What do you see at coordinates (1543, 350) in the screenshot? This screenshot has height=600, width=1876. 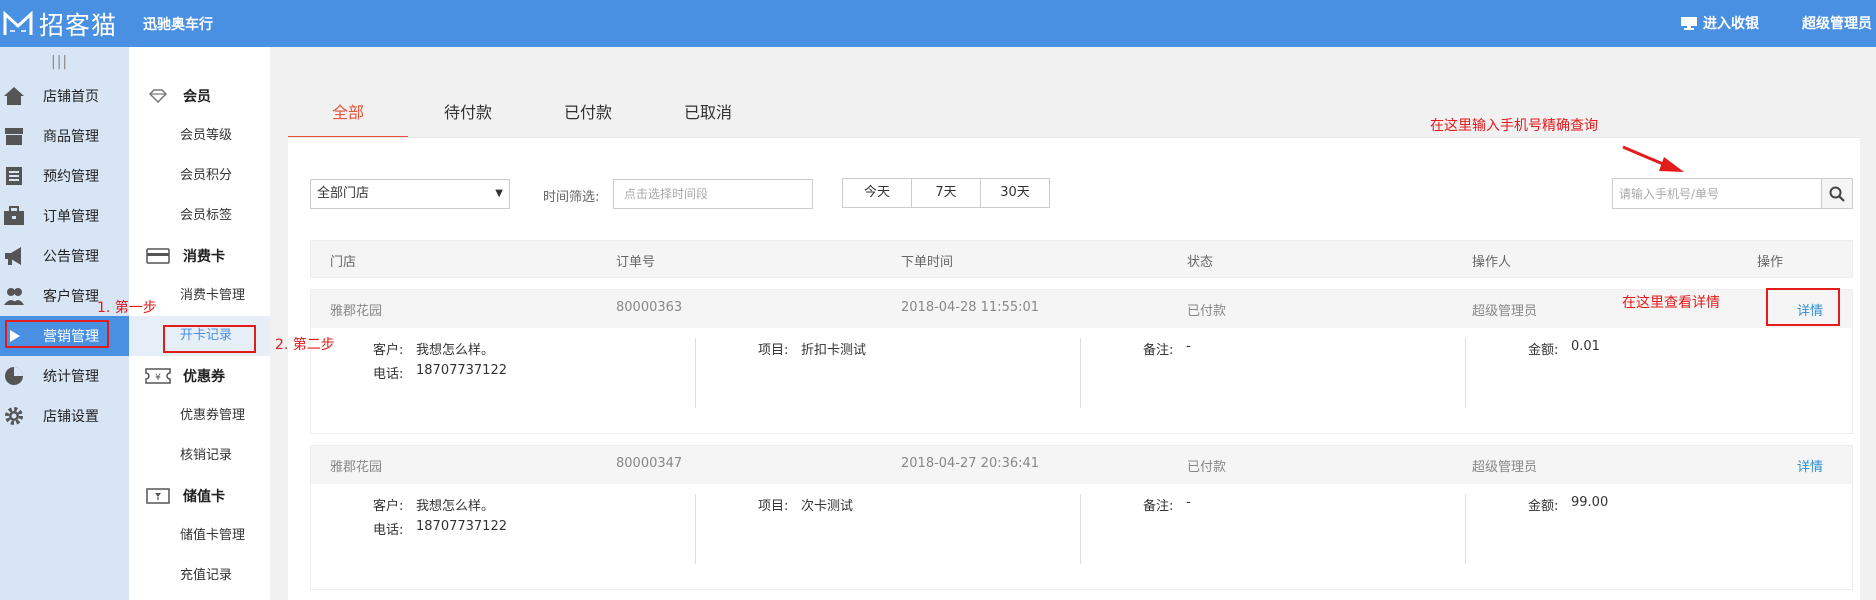 I see `amount-label: 金额:` at bounding box center [1543, 350].